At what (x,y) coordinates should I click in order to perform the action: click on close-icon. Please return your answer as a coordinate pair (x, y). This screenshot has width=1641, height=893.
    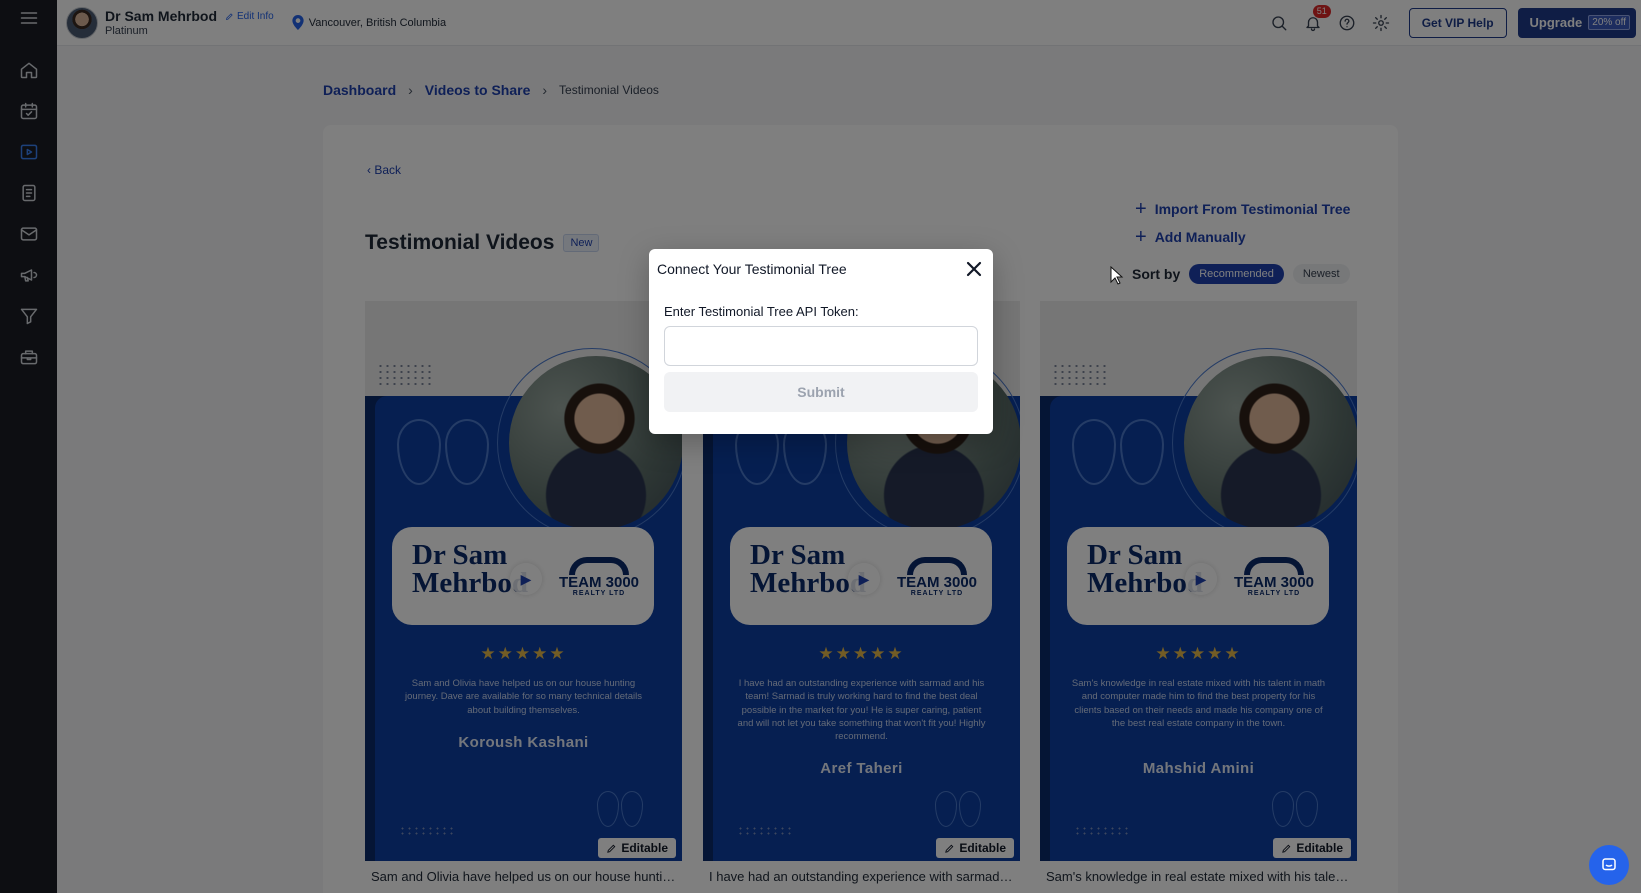
    Looking at the image, I should click on (974, 269).